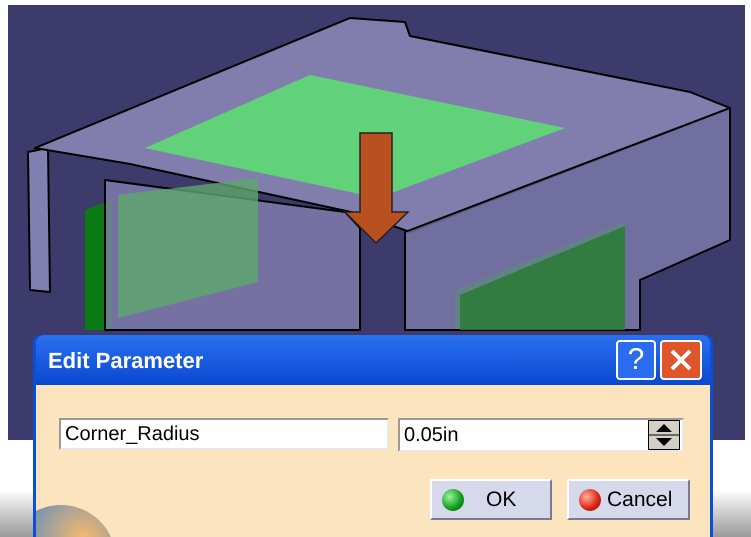 The height and width of the screenshot is (537, 751). Describe the element at coordinates (664, 435) in the screenshot. I see `spinner-arrows-icon` at that location.